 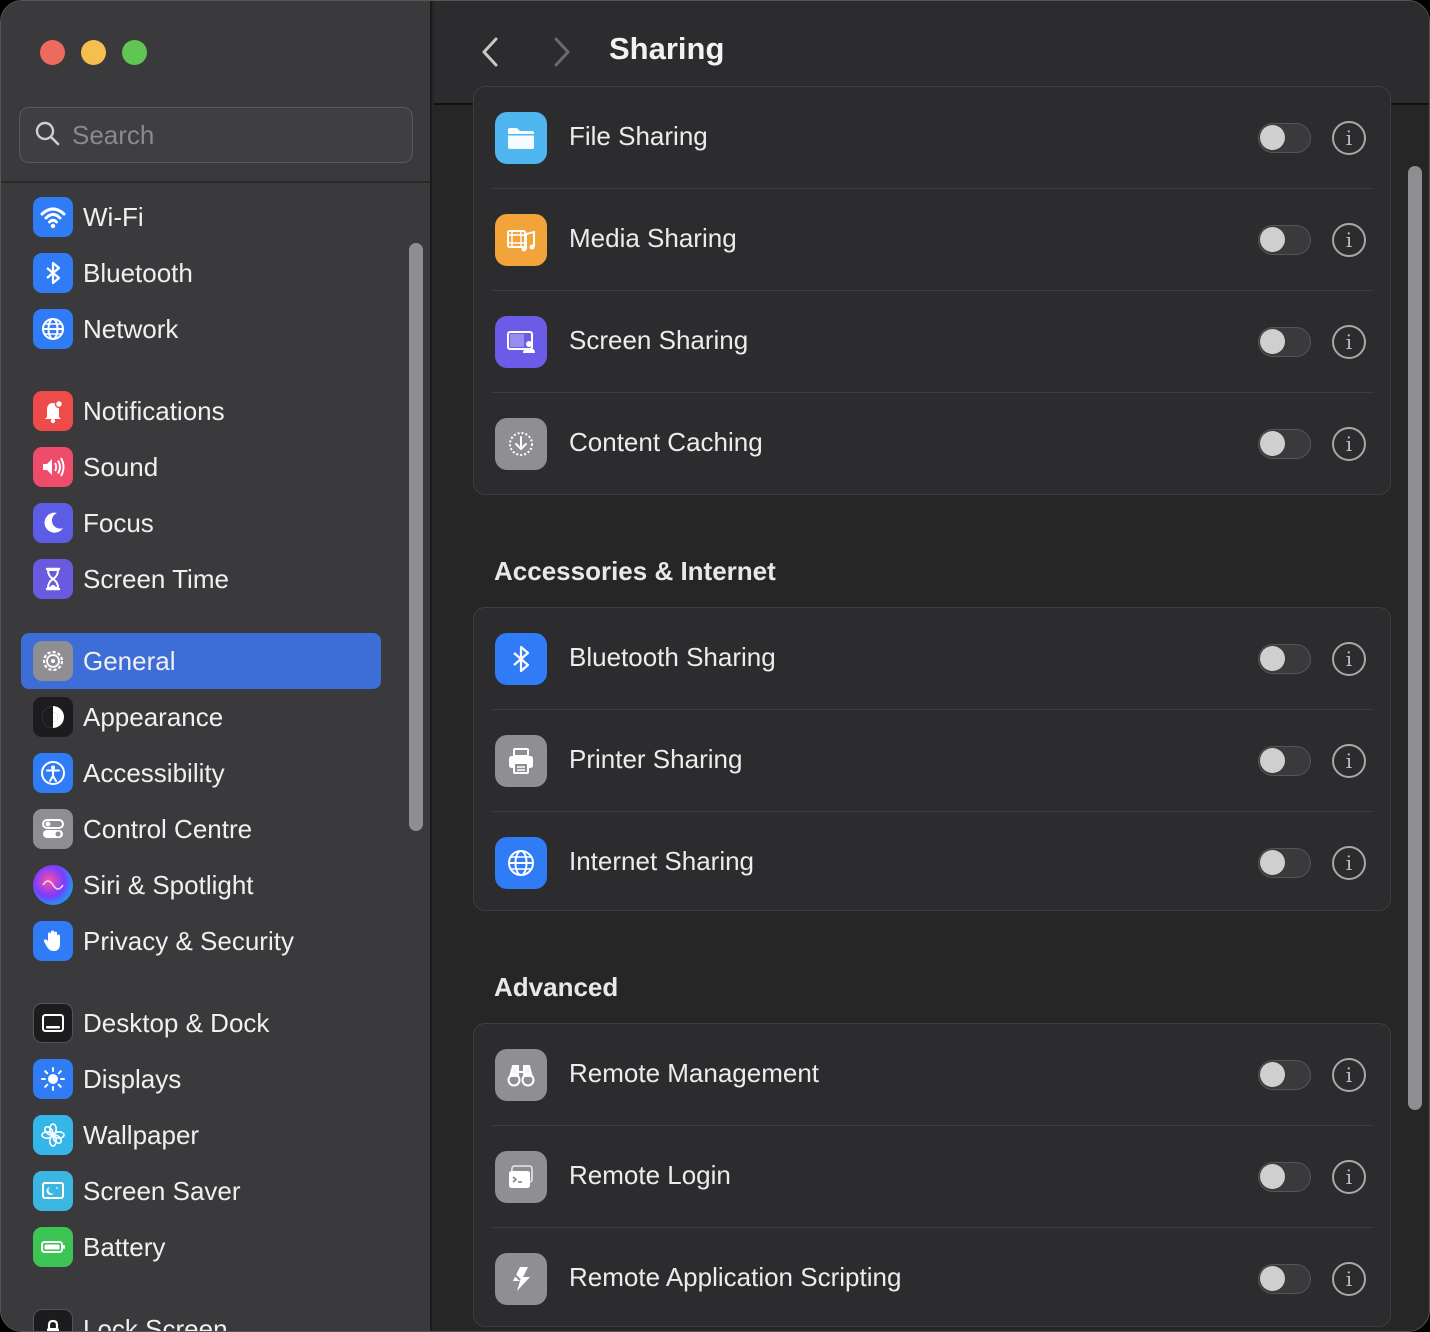 I want to click on remote-application-scripting-row: Remote Application Scripting i, so click(x=932, y=1277).